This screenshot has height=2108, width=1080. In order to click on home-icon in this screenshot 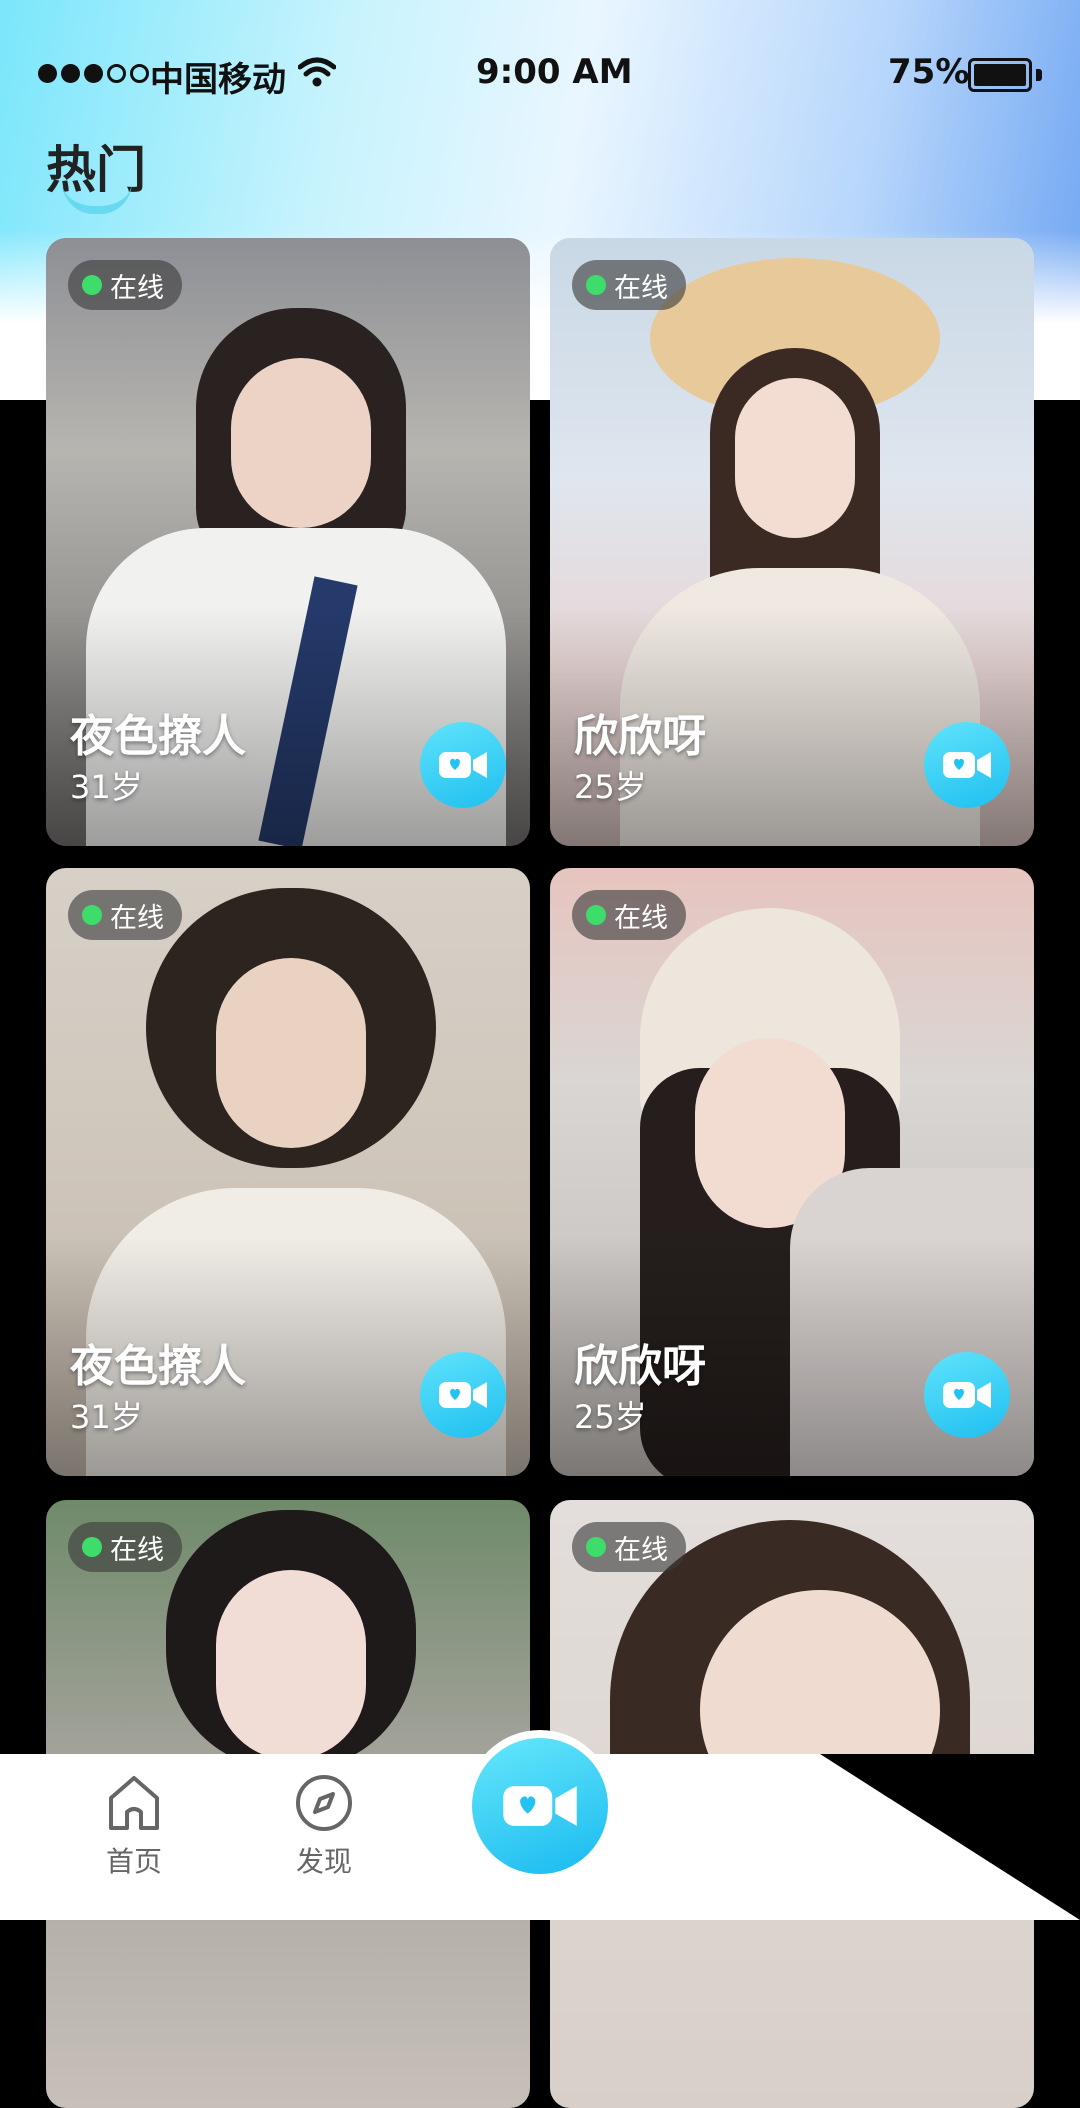, I will do `click(134, 1803)`.